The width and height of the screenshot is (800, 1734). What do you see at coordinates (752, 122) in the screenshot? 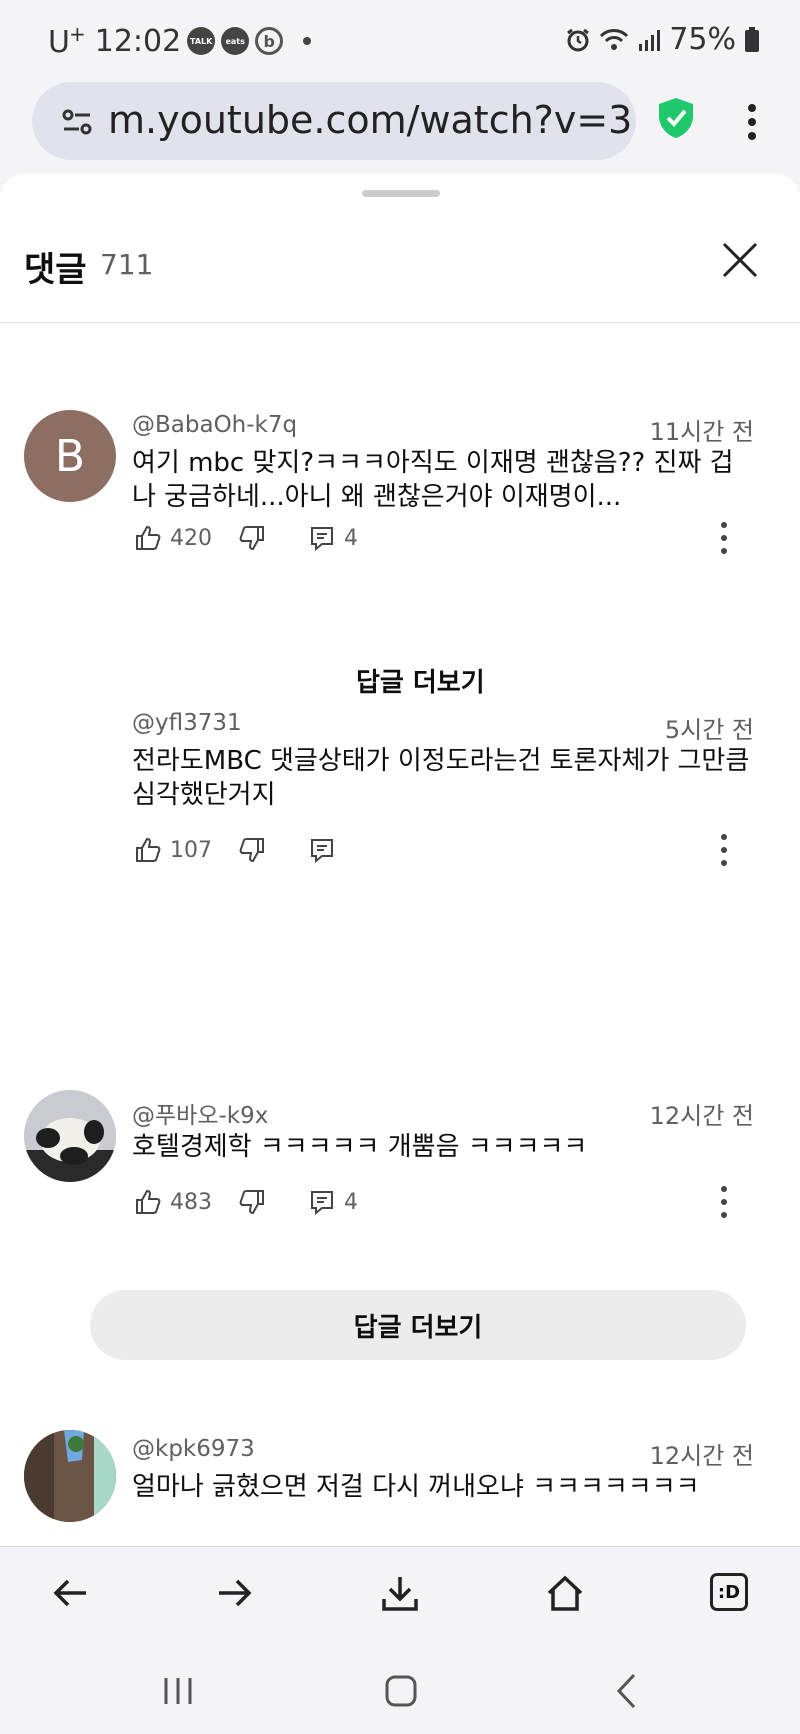
I see `browser-menu-icon` at bounding box center [752, 122].